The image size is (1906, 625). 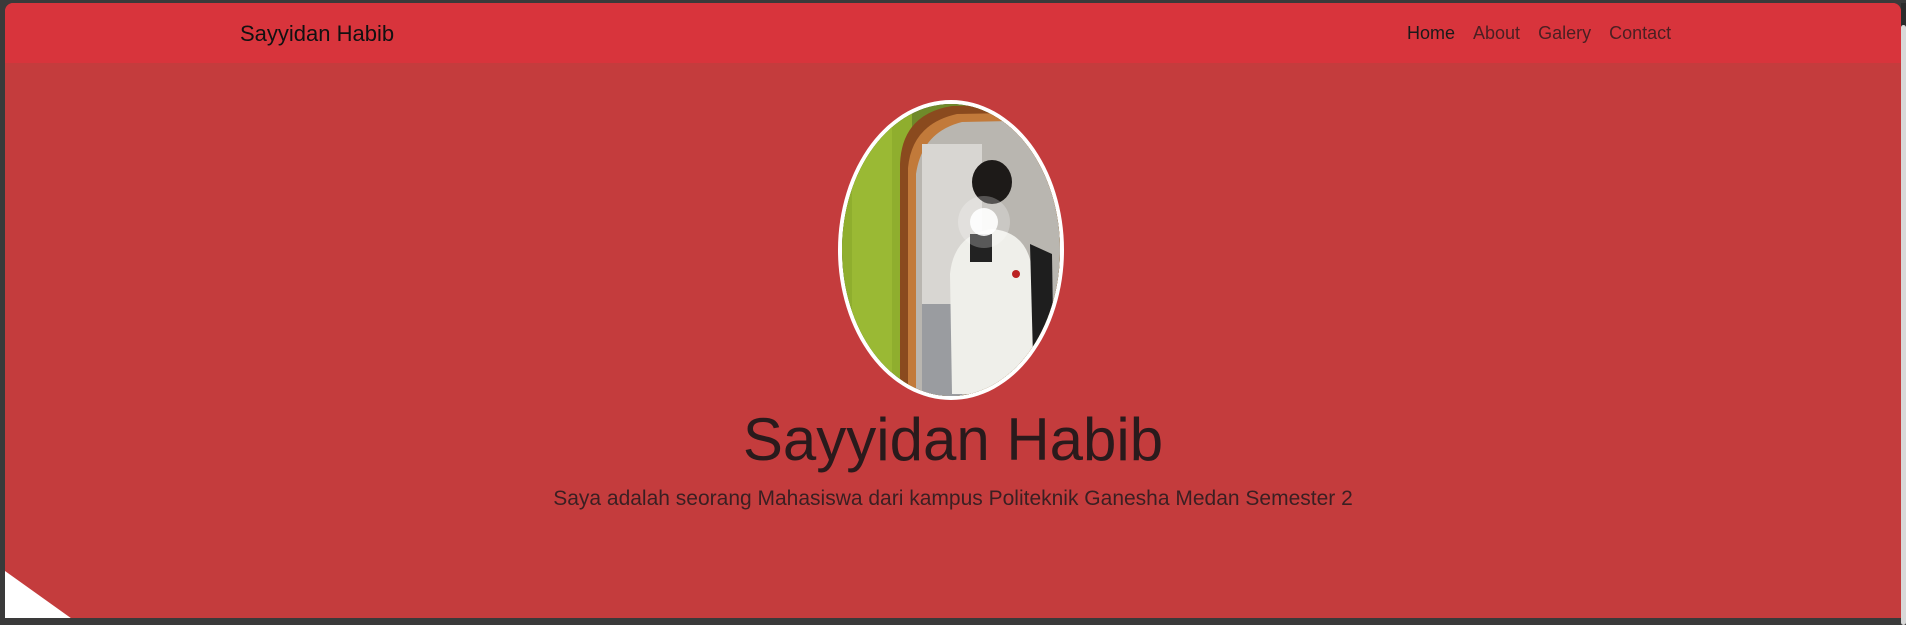 What do you see at coordinates (1564, 33) in the screenshot?
I see `nav-link-galery: Galery` at bounding box center [1564, 33].